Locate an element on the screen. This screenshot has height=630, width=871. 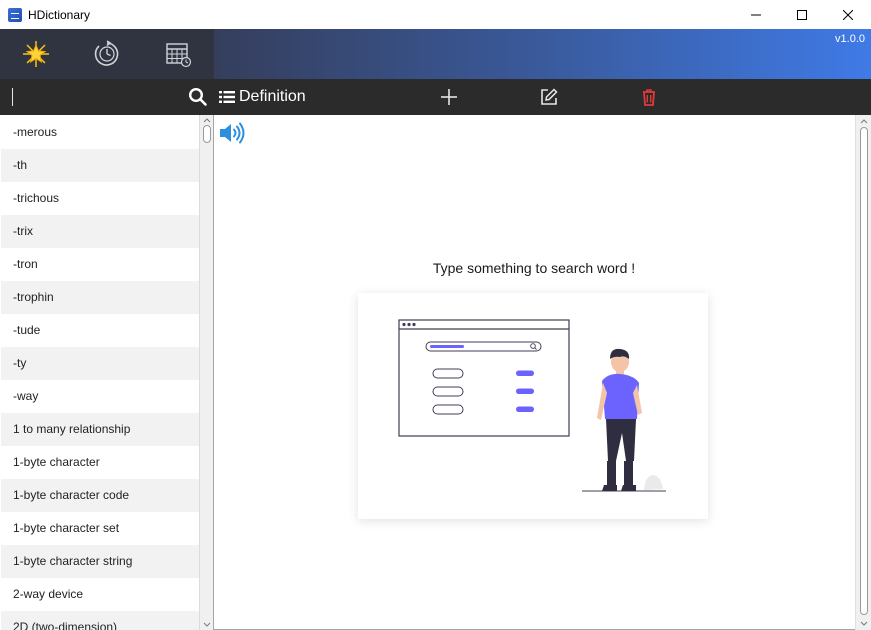
pronounce-button is located at coordinates (232, 133).